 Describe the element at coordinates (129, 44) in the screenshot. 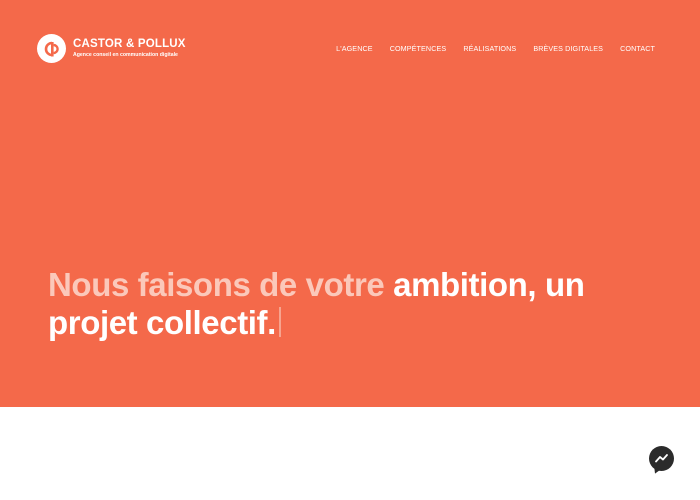

I see `brand-name: CASTOR & POLLUX` at that location.